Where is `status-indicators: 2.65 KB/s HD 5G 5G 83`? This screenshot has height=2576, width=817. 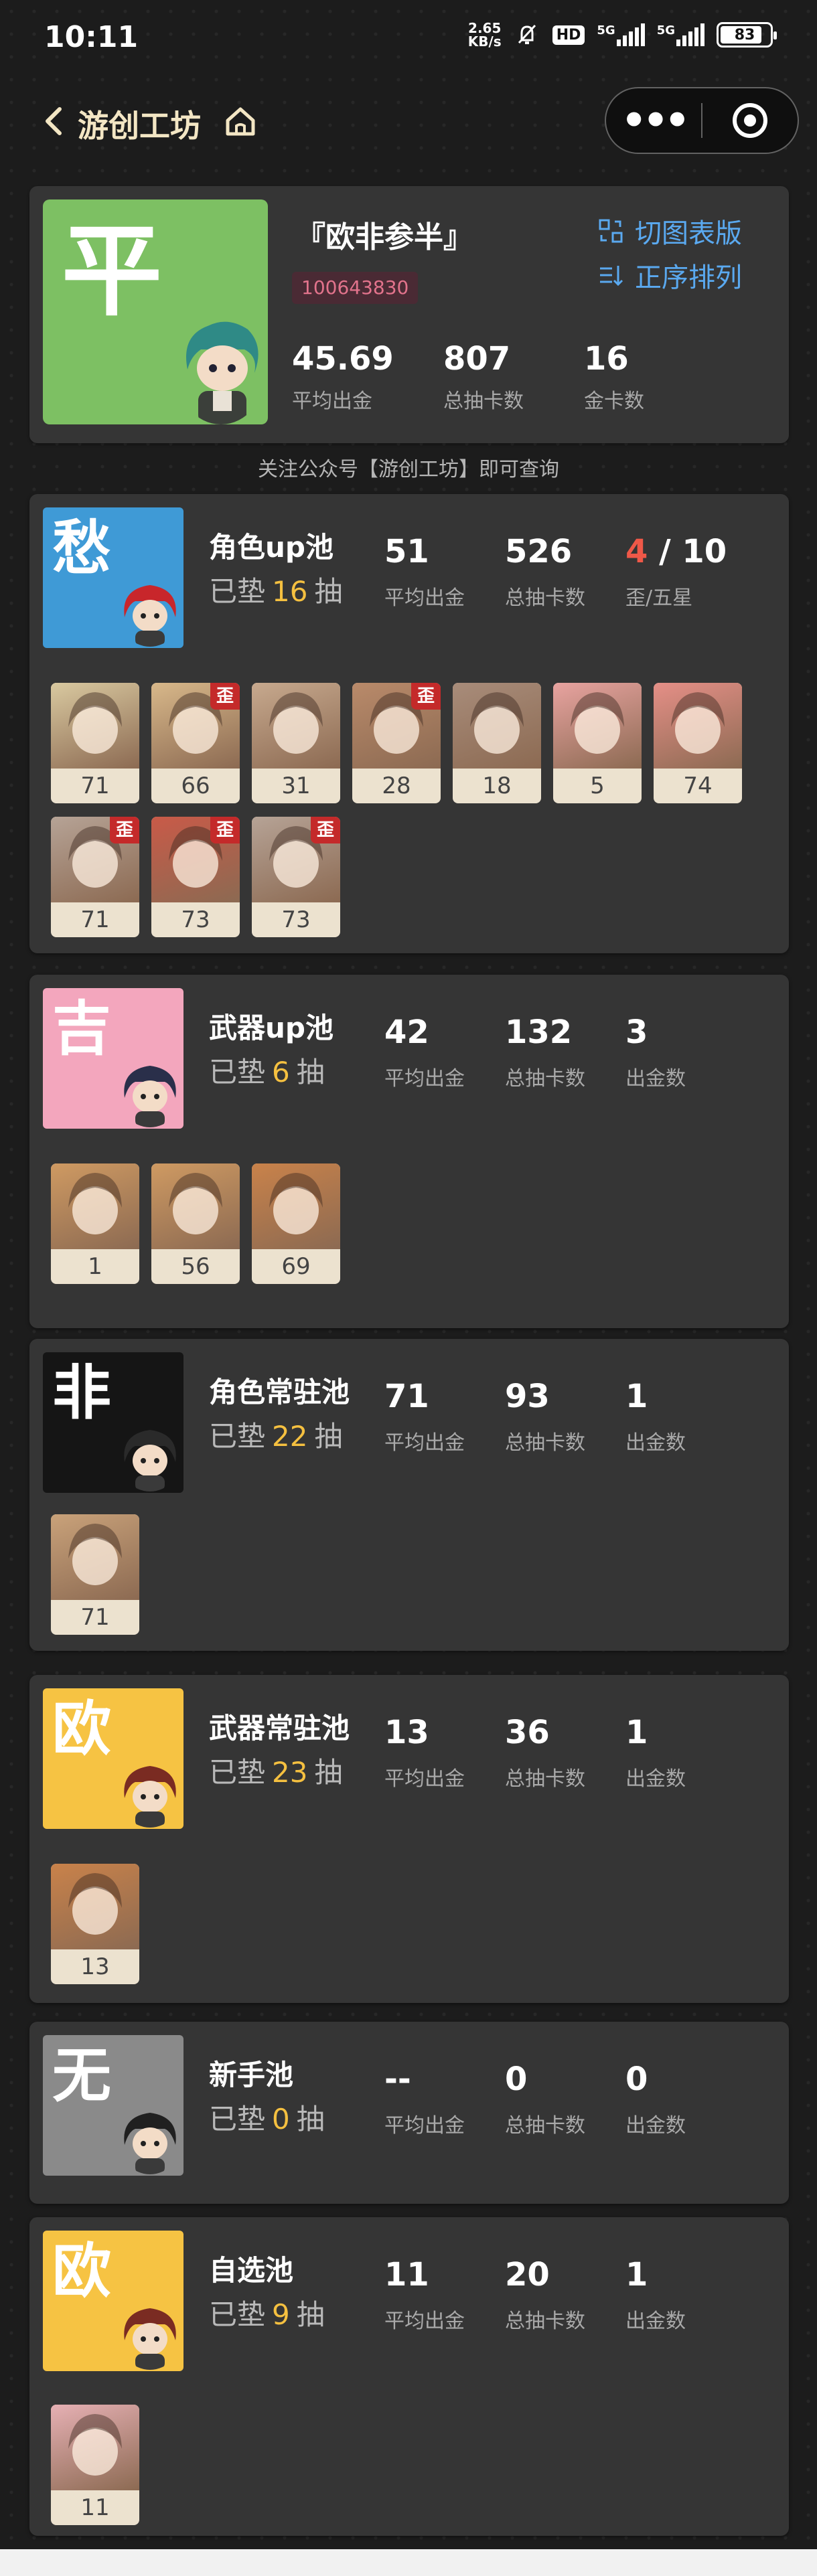 status-indicators: 2.65 KB/s HD 5G 5G 83 is located at coordinates (622, 35).